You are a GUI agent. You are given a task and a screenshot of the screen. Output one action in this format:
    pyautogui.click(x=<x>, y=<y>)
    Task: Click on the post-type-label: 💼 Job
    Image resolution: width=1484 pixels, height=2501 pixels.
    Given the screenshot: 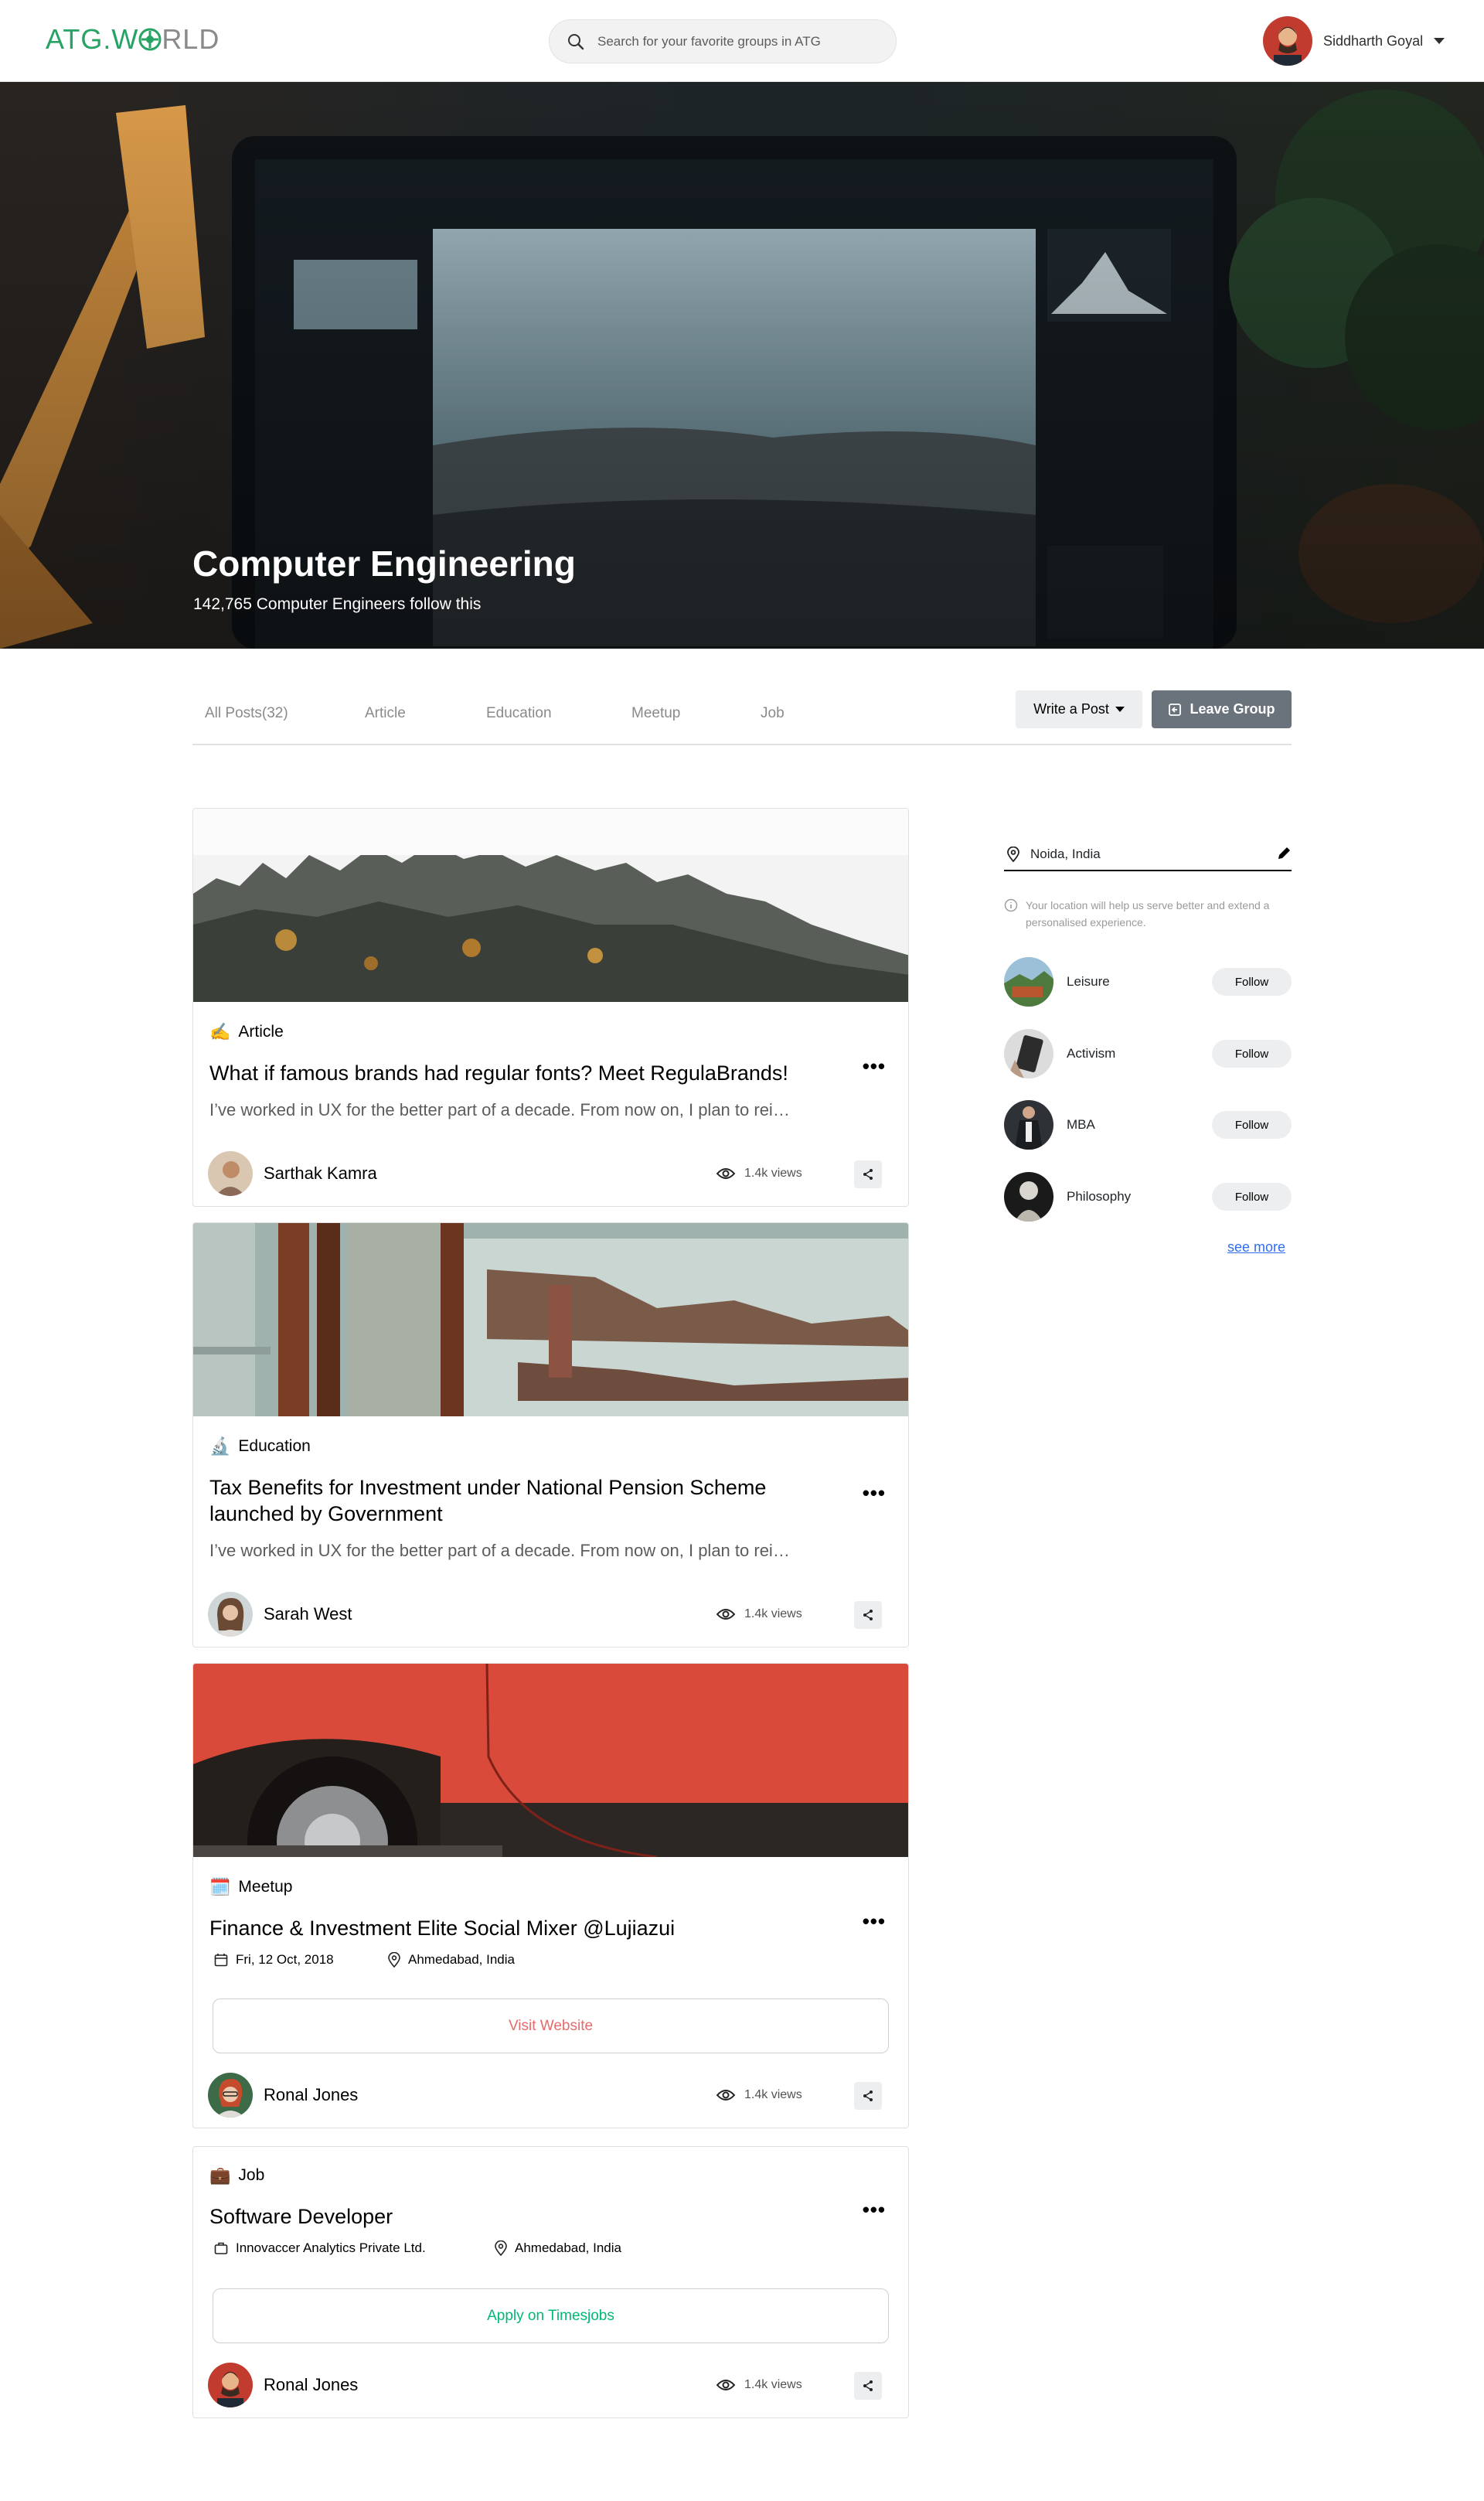 What is the action you would take?
    pyautogui.click(x=236, y=2175)
    